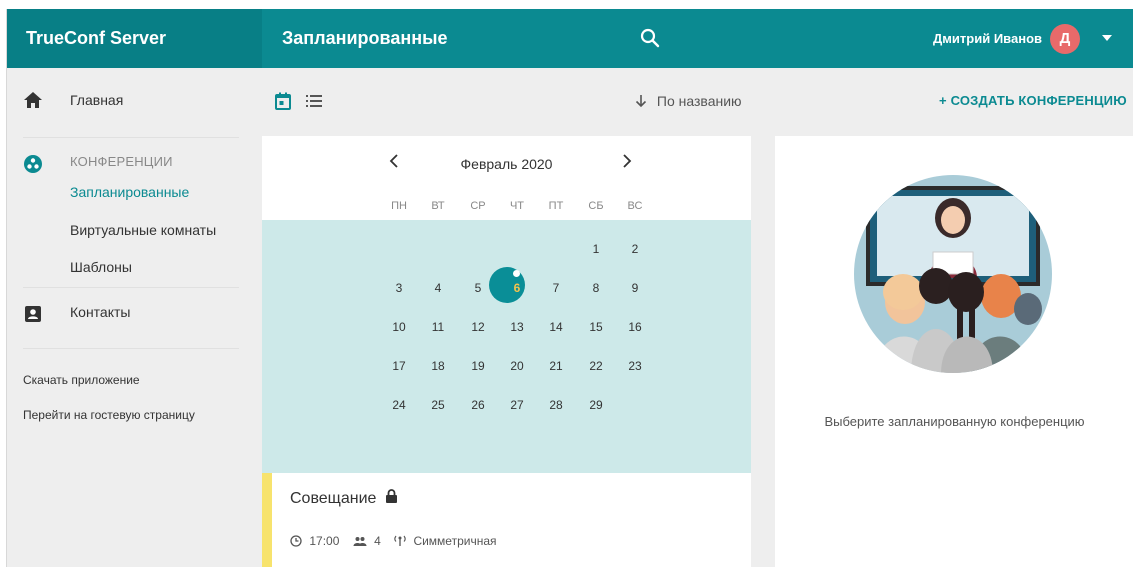 The height and width of the screenshot is (567, 1133). I want to click on download-app-link: Скачать приложение, so click(81, 380).